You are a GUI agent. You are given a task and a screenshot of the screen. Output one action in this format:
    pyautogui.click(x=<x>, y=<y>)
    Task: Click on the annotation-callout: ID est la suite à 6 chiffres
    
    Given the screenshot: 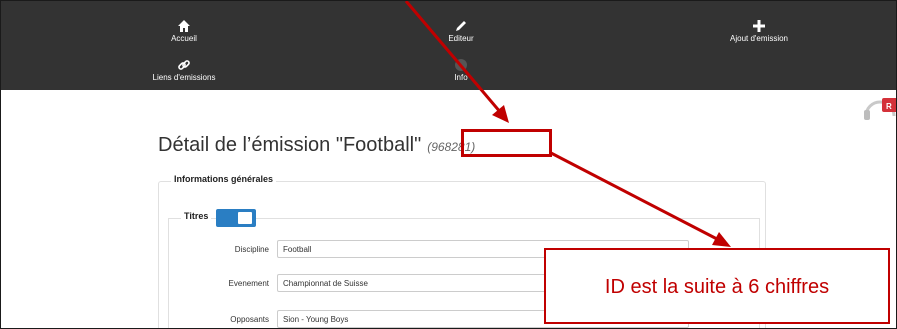 What is the action you would take?
    pyautogui.click(x=717, y=286)
    